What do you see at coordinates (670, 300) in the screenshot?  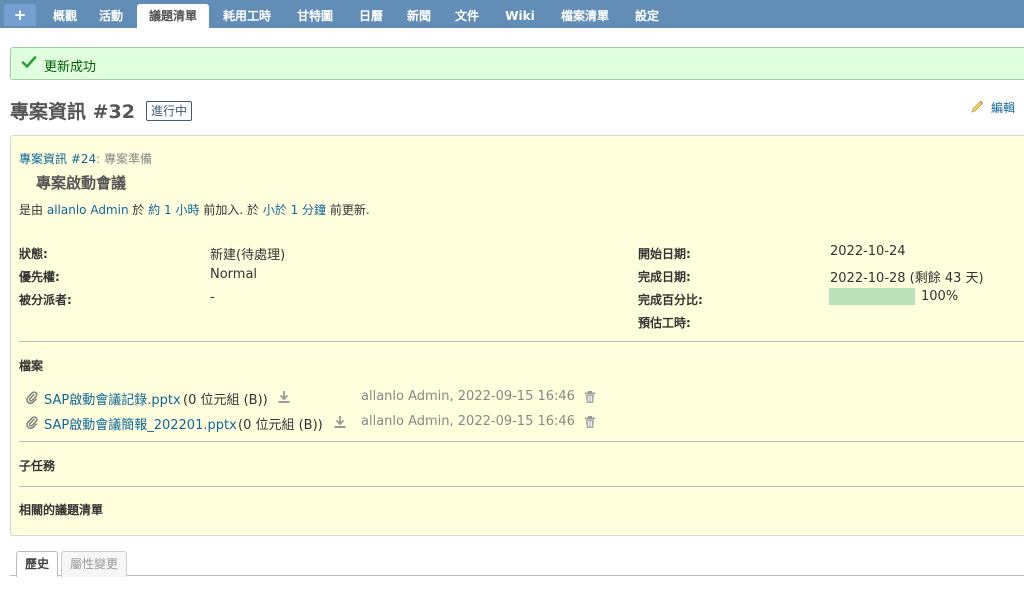 I see `done-ratio-label: 完成百分比:` at bounding box center [670, 300].